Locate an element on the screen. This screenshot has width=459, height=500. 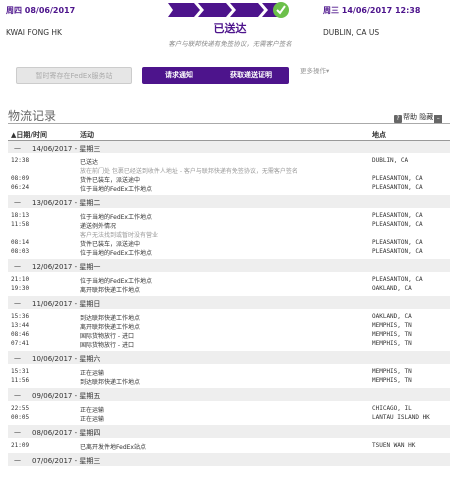
event-time: 12:38 is located at coordinates (20, 160).